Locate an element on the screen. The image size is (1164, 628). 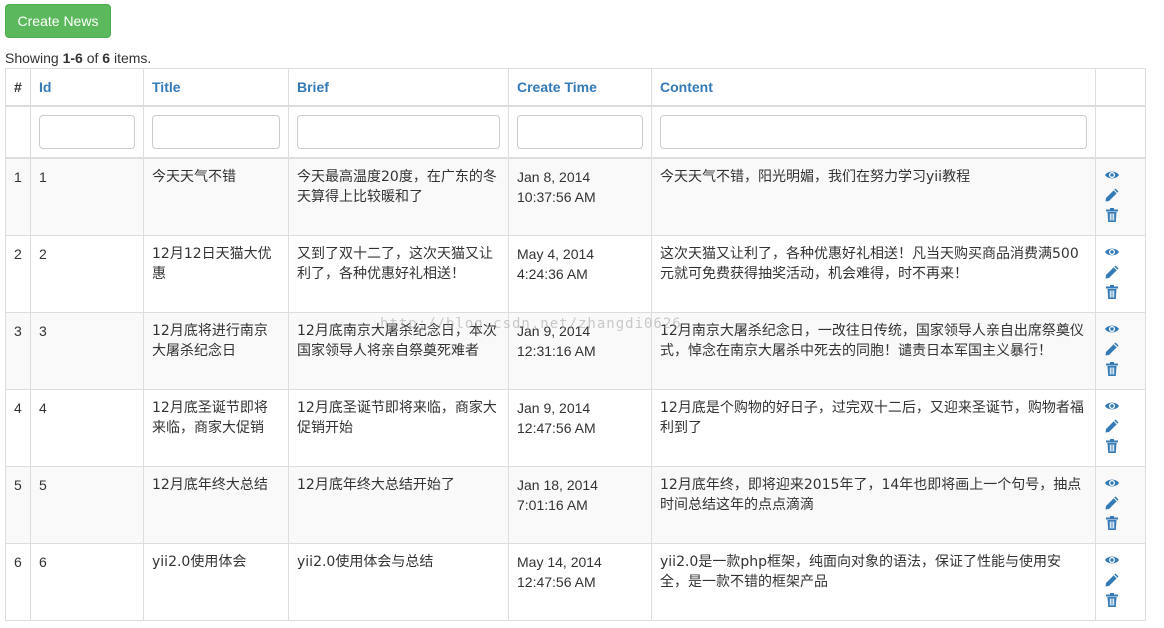
sort-link-brief: Brief is located at coordinates (313, 87).